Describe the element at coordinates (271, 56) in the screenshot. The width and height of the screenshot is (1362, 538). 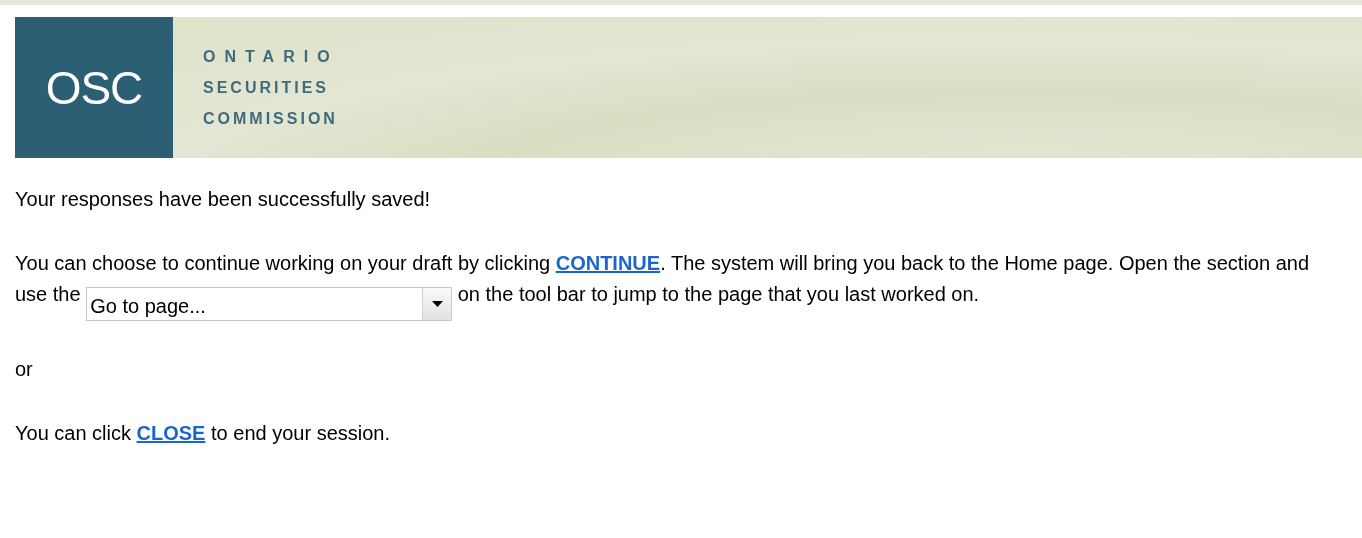
I see `logo-text: ONTARIO` at that location.